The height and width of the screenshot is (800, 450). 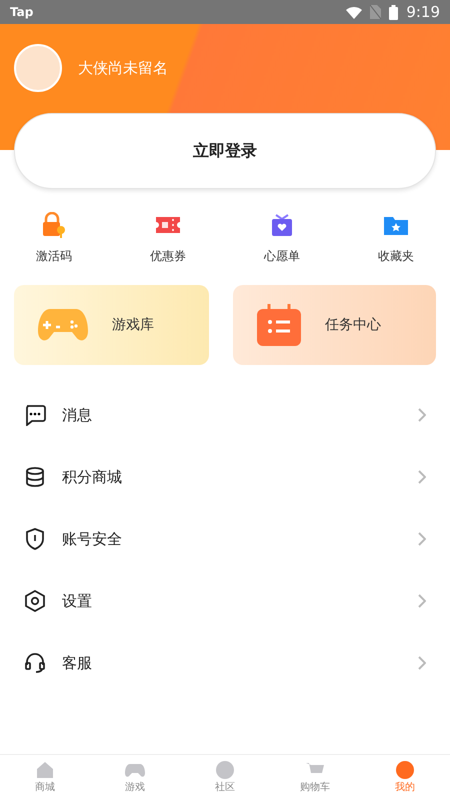 I want to click on menu-row: 客服, so click(x=225, y=663).